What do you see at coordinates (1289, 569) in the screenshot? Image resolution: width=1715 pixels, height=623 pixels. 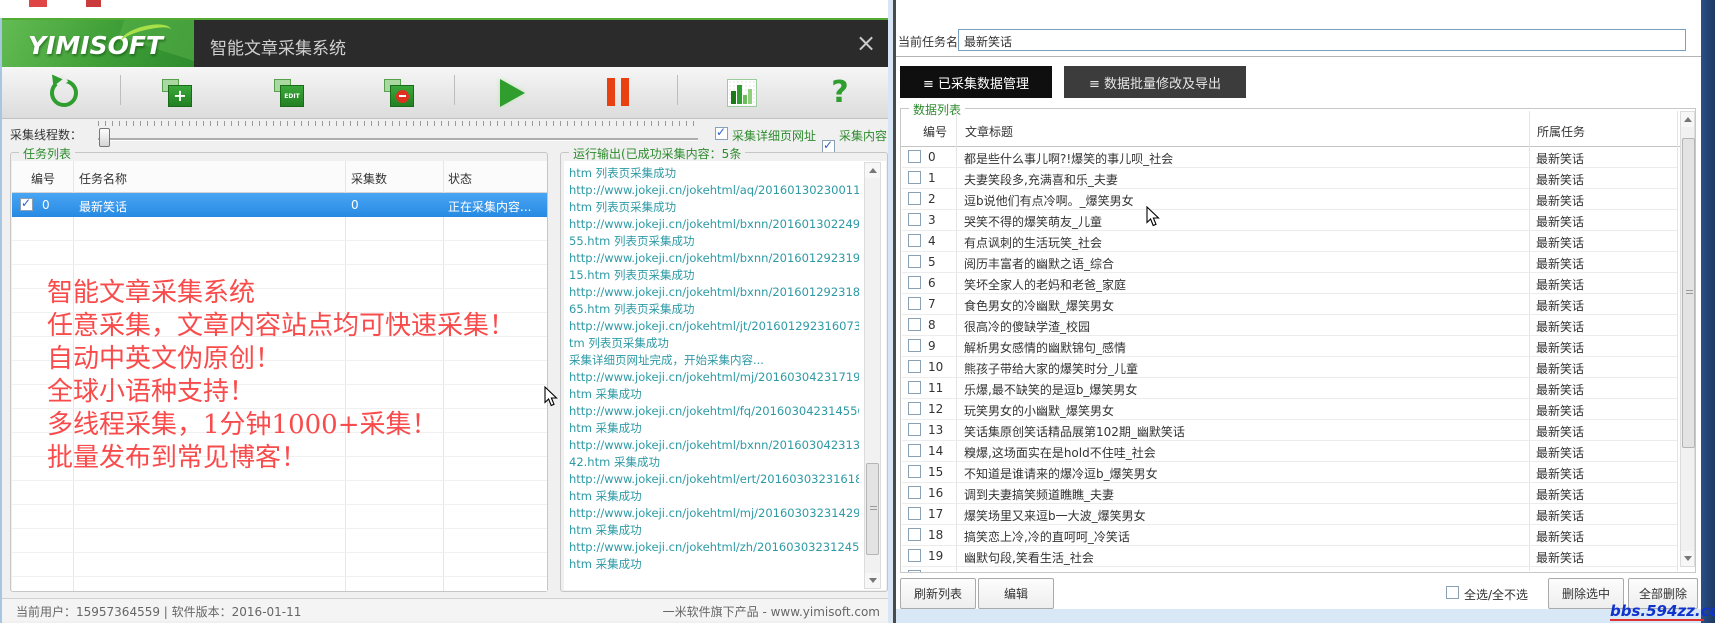 I see `article-row: 20 笑很简单,逗b一出现我就笑了_爆笑男女 最新笑话` at bounding box center [1289, 569].